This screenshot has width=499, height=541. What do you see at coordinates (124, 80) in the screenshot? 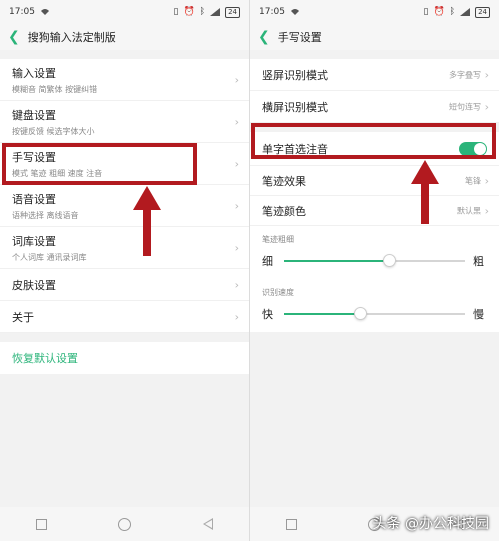
I see `menu-item-input-settings: 输入设置模糊音 简繁体 按键纠错 ›` at bounding box center [124, 80].